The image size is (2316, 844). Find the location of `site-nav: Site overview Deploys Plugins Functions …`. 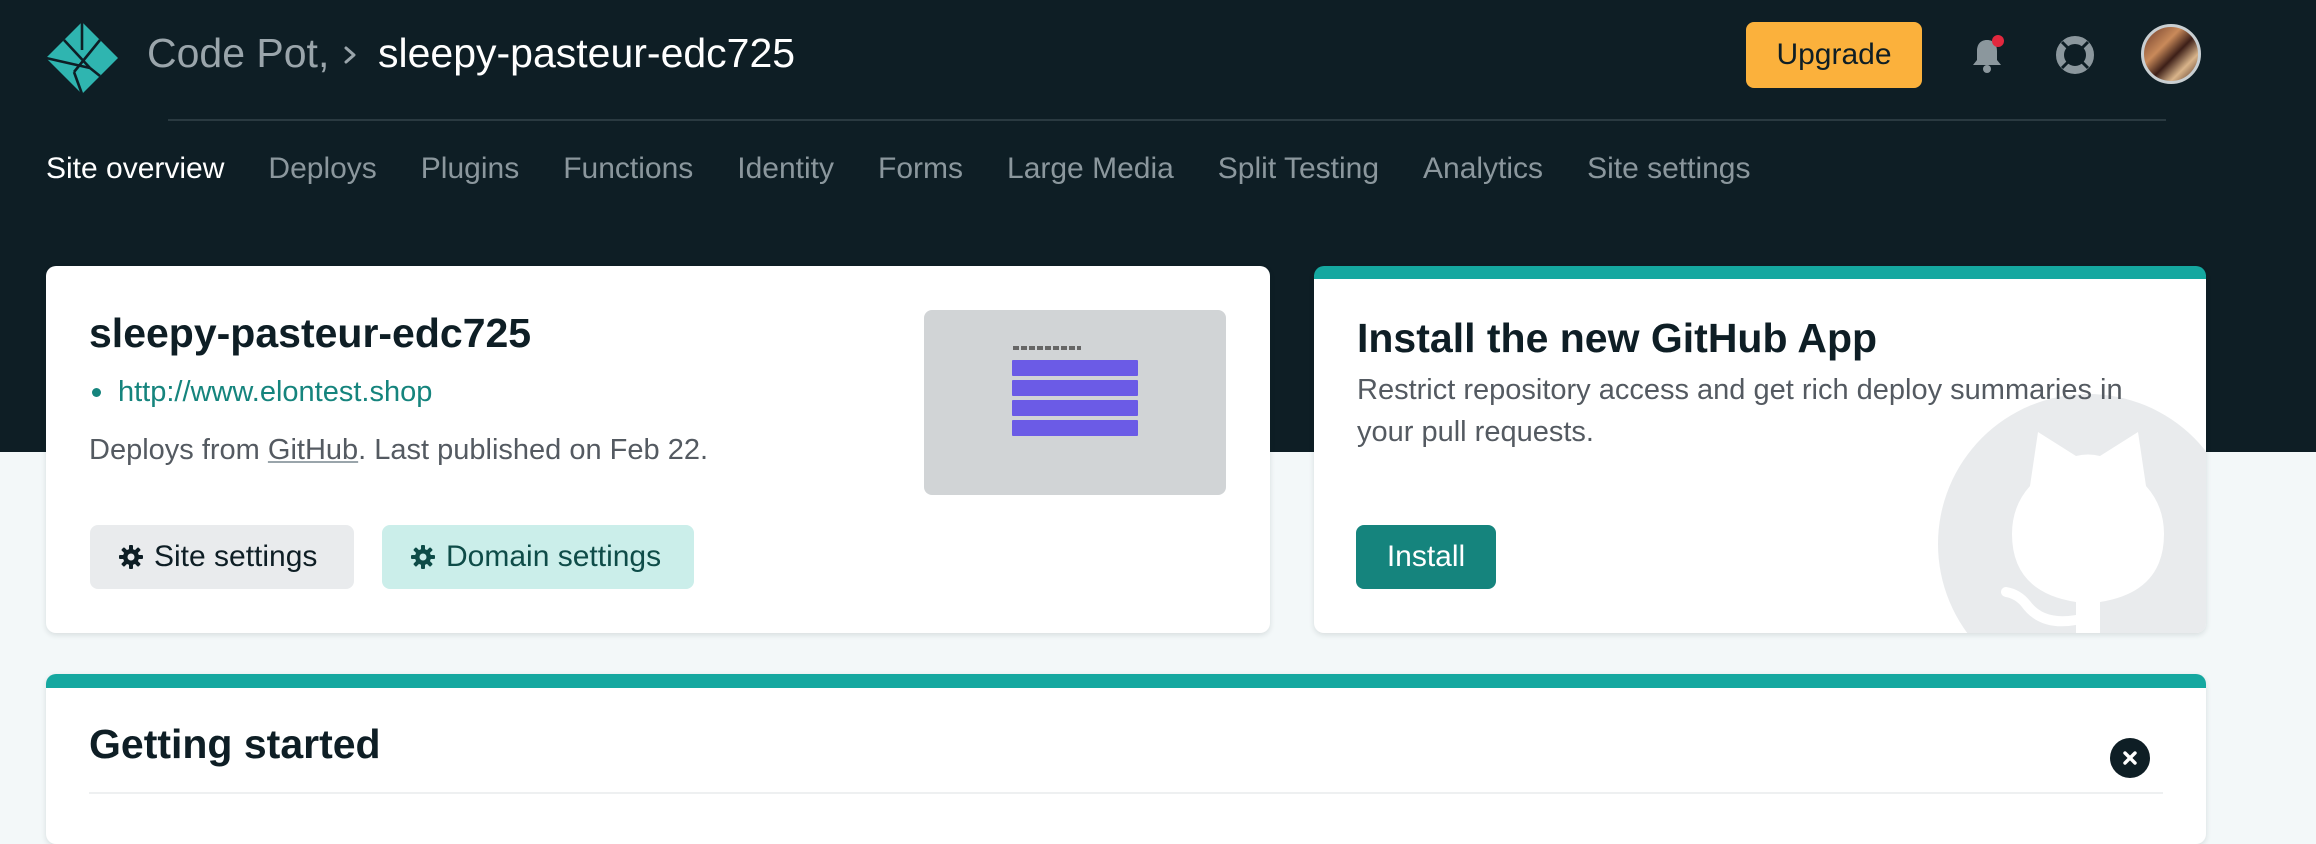

site-nav: Site overview Deploys Plugins Functions … is located at coordinates (920, 169).